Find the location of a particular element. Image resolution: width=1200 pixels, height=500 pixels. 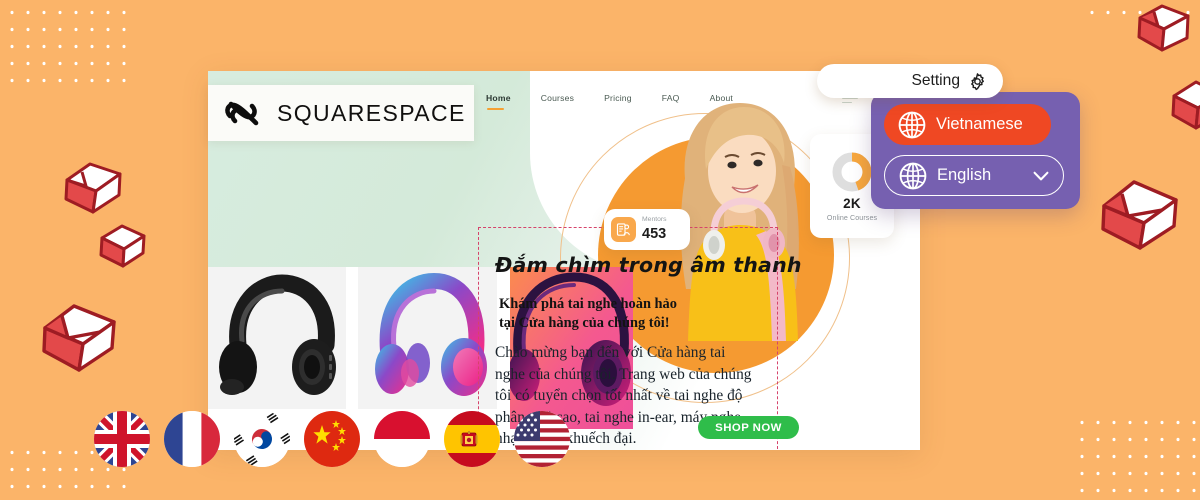

language-label-english: English is located at coordinates (964, 175).